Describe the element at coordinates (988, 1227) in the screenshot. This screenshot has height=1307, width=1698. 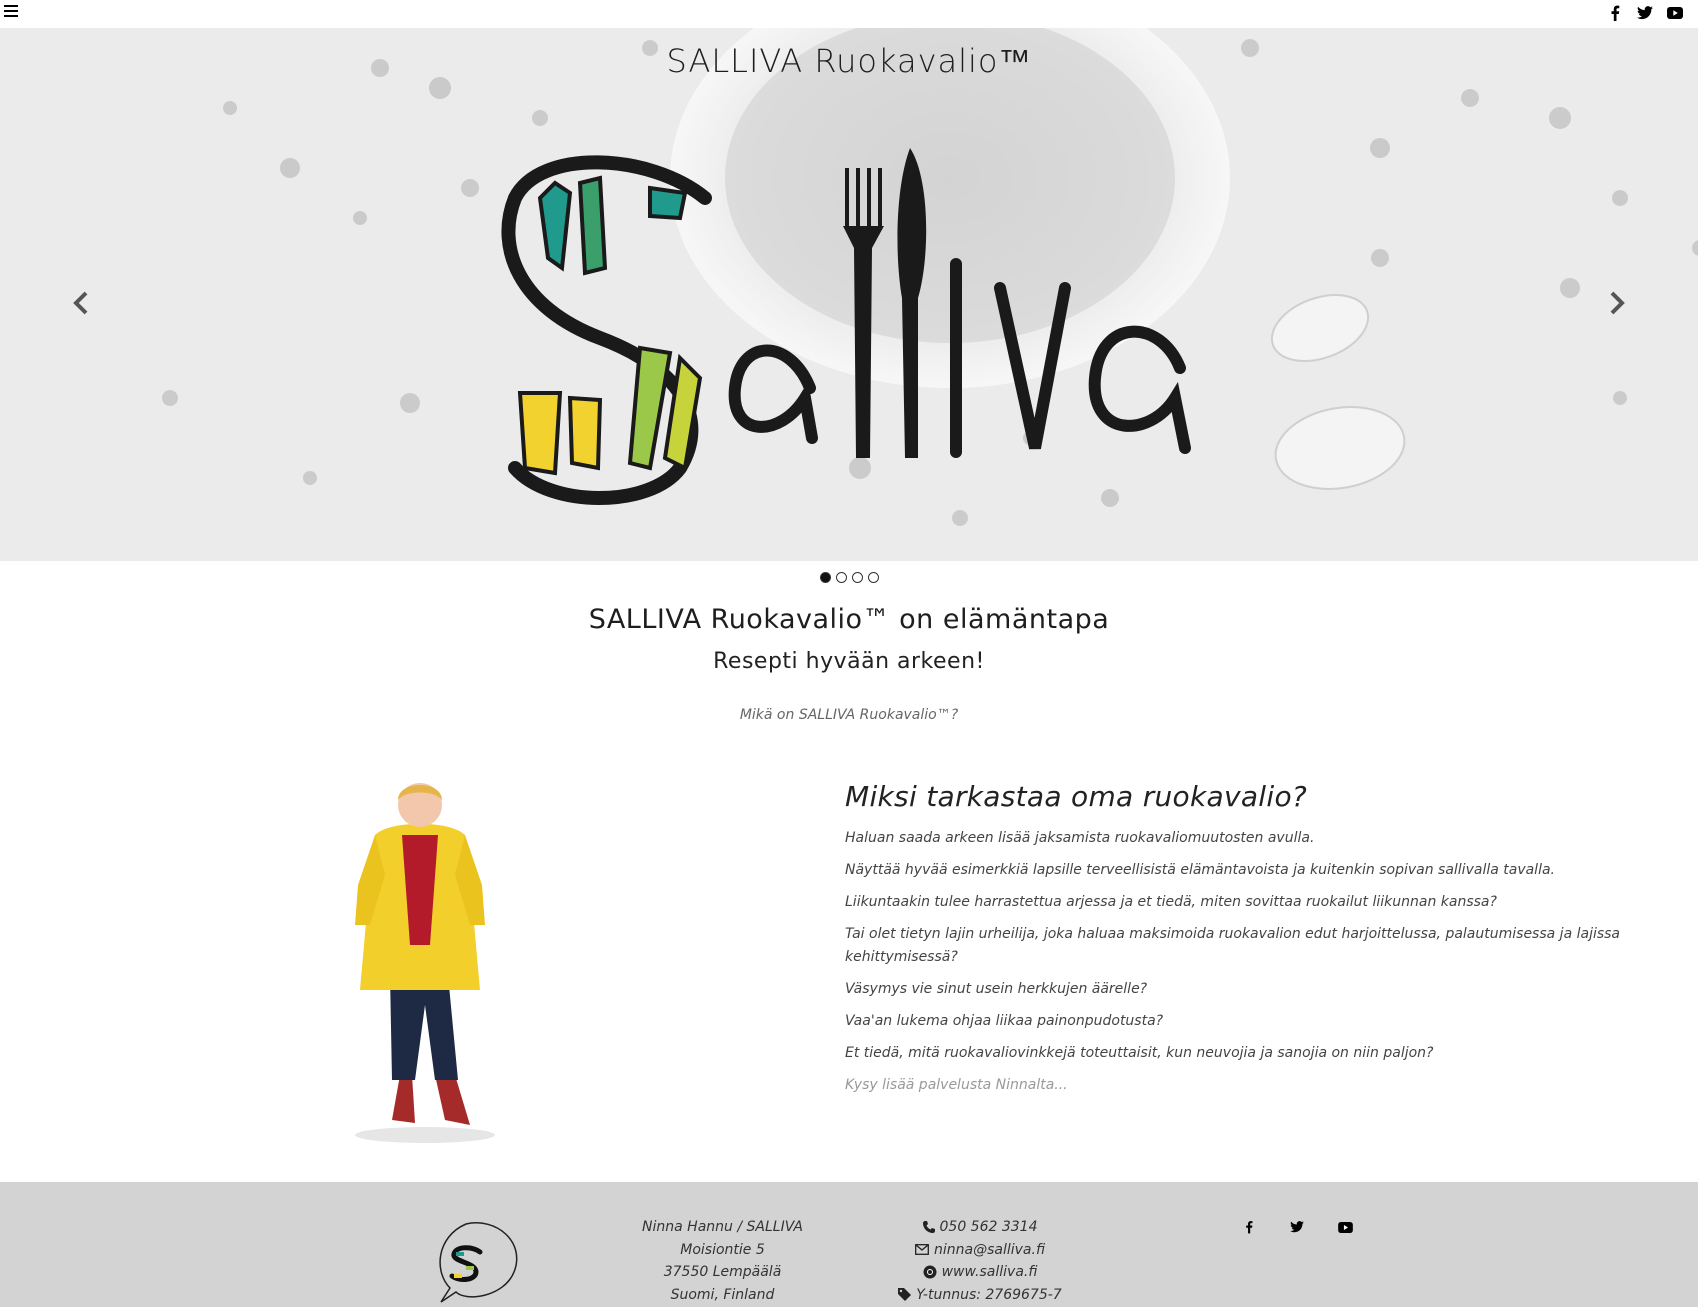
I see `phone-number: 050 562 3314` at that location.